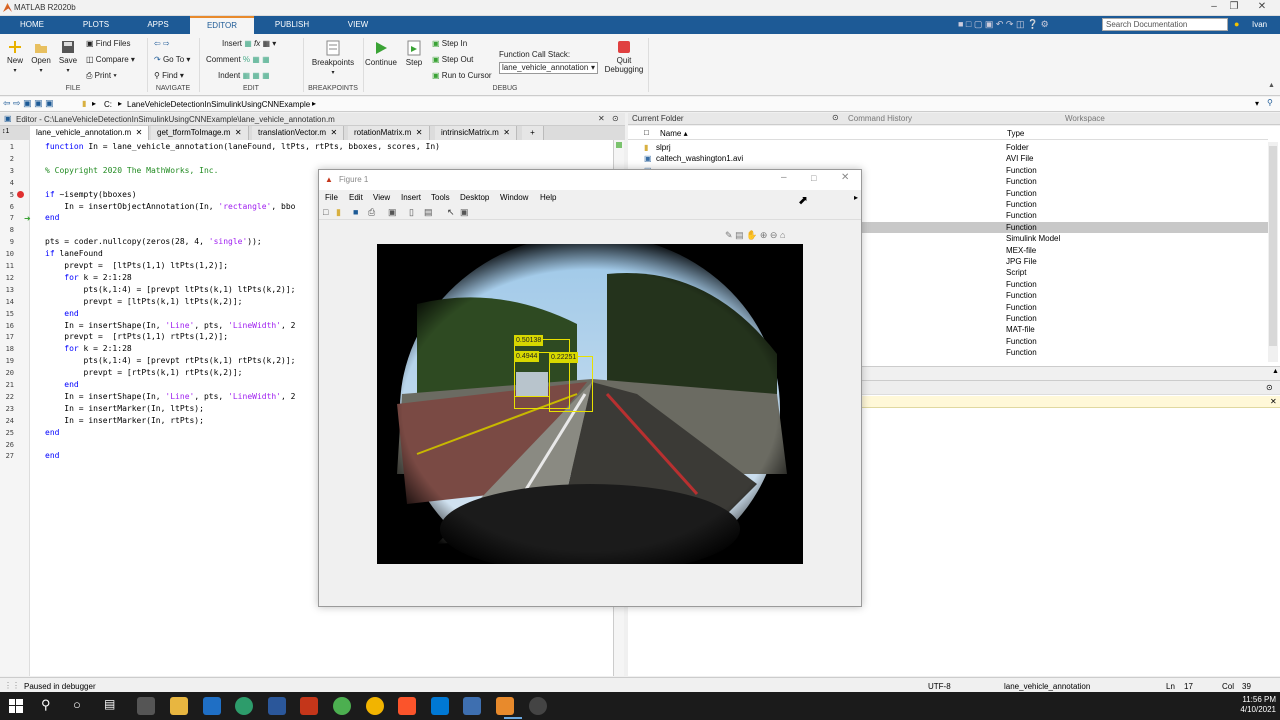  I want to click on open-button: Open ▾, so click(41, 57).